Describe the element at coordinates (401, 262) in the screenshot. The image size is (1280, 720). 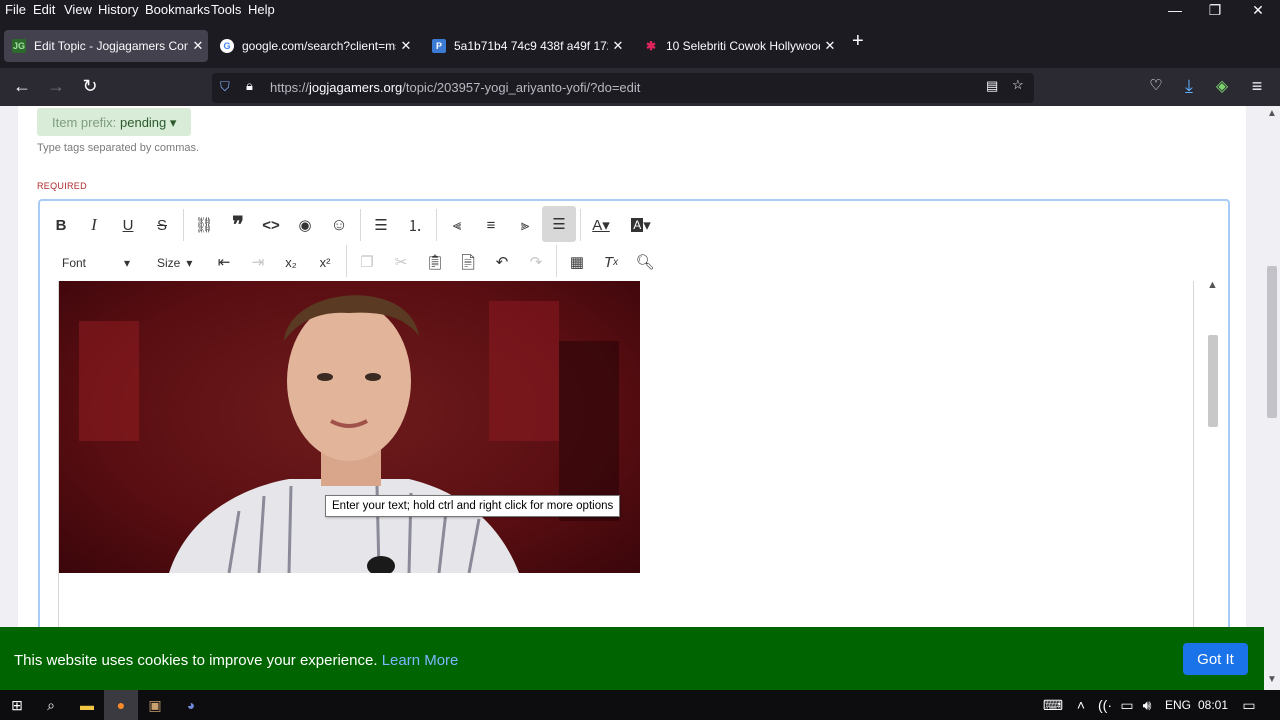
I see `cut-icon: ✂` at that location.